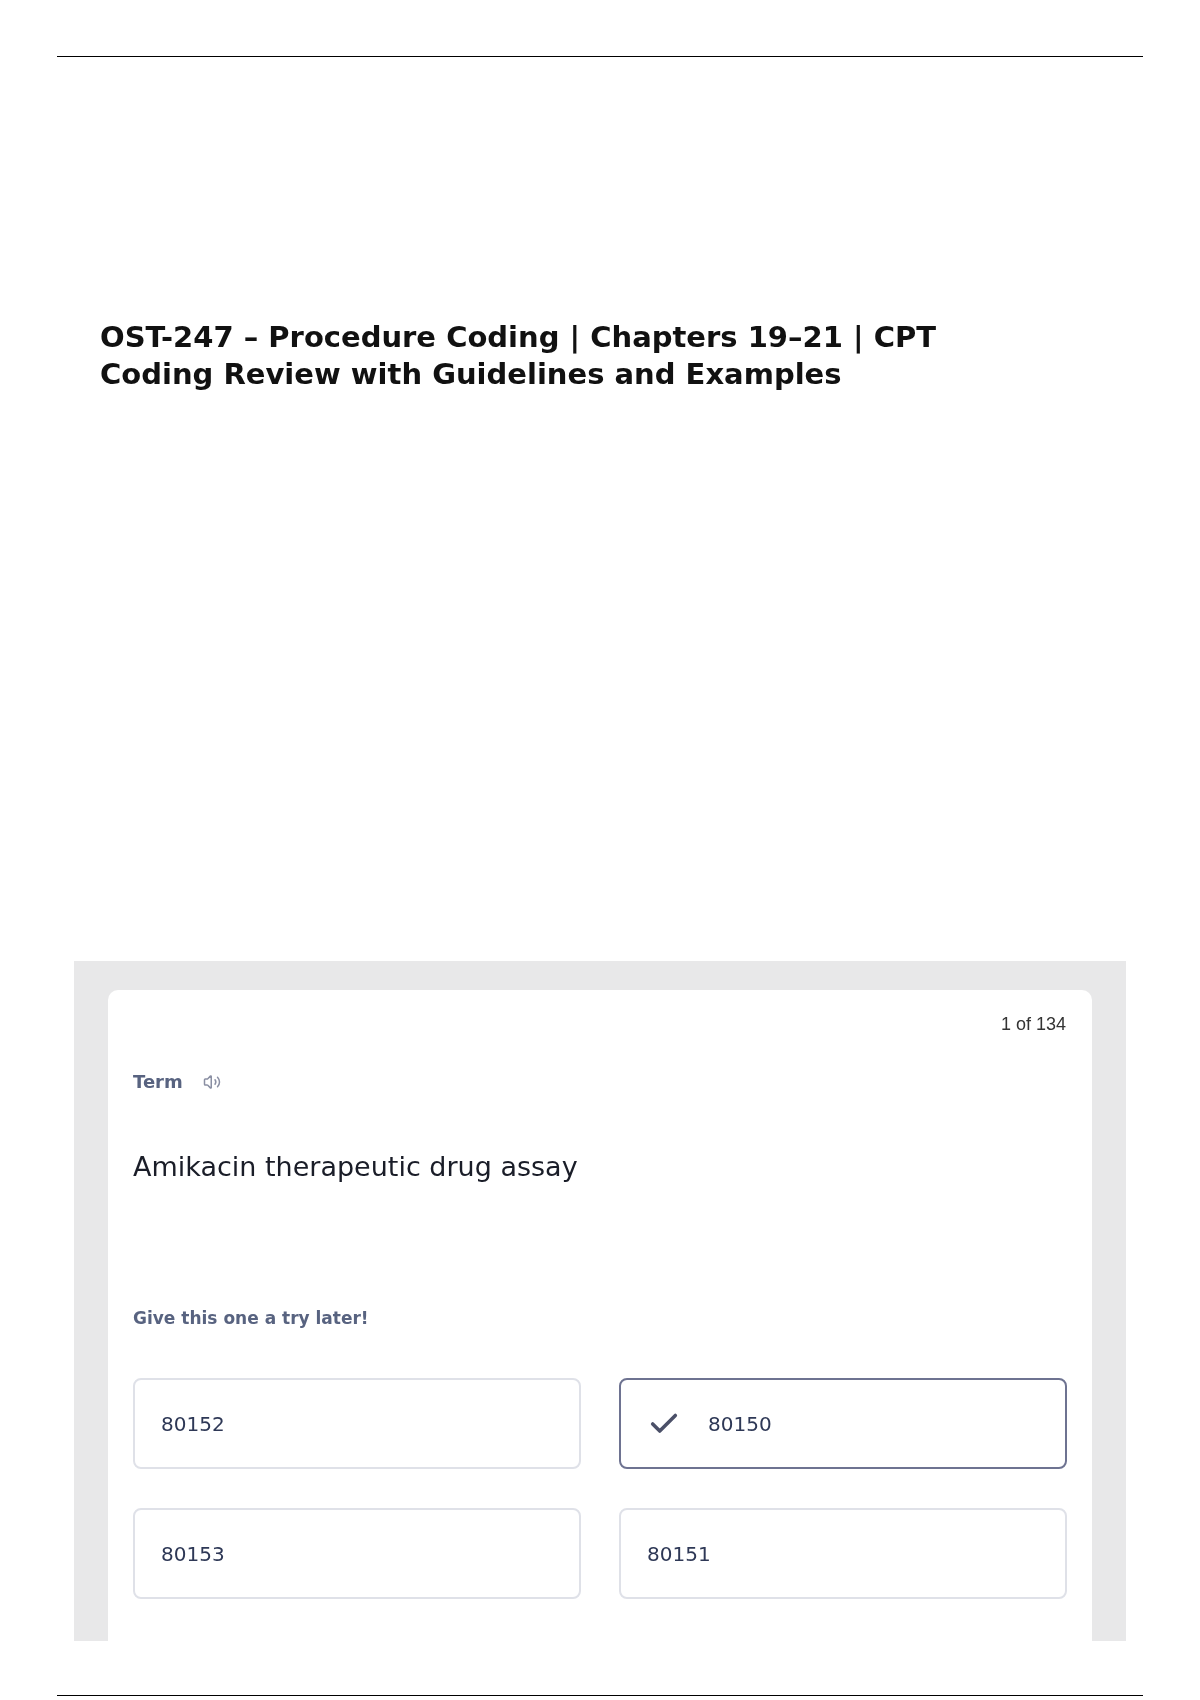  What do you see at coordinates (843, 1553) in the screenshot?
I see `answer-option: 80151` at bounding box center [843, 1553].